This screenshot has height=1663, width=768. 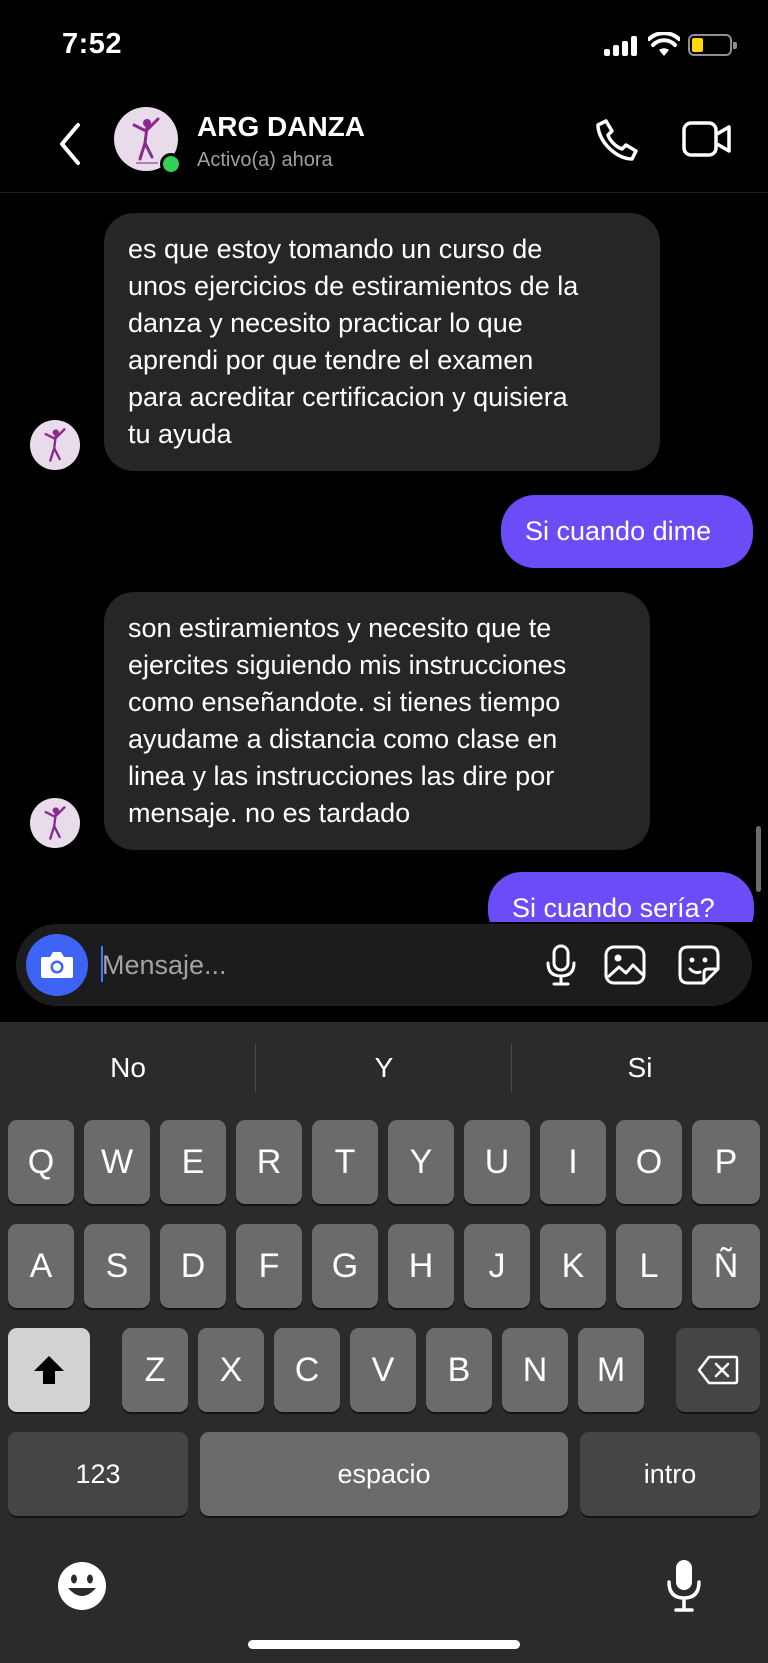 What do you see at coordinates (98, 1474) in the screenshot?
I see `numbers-key: 123` at bounding box center [98, 1474].